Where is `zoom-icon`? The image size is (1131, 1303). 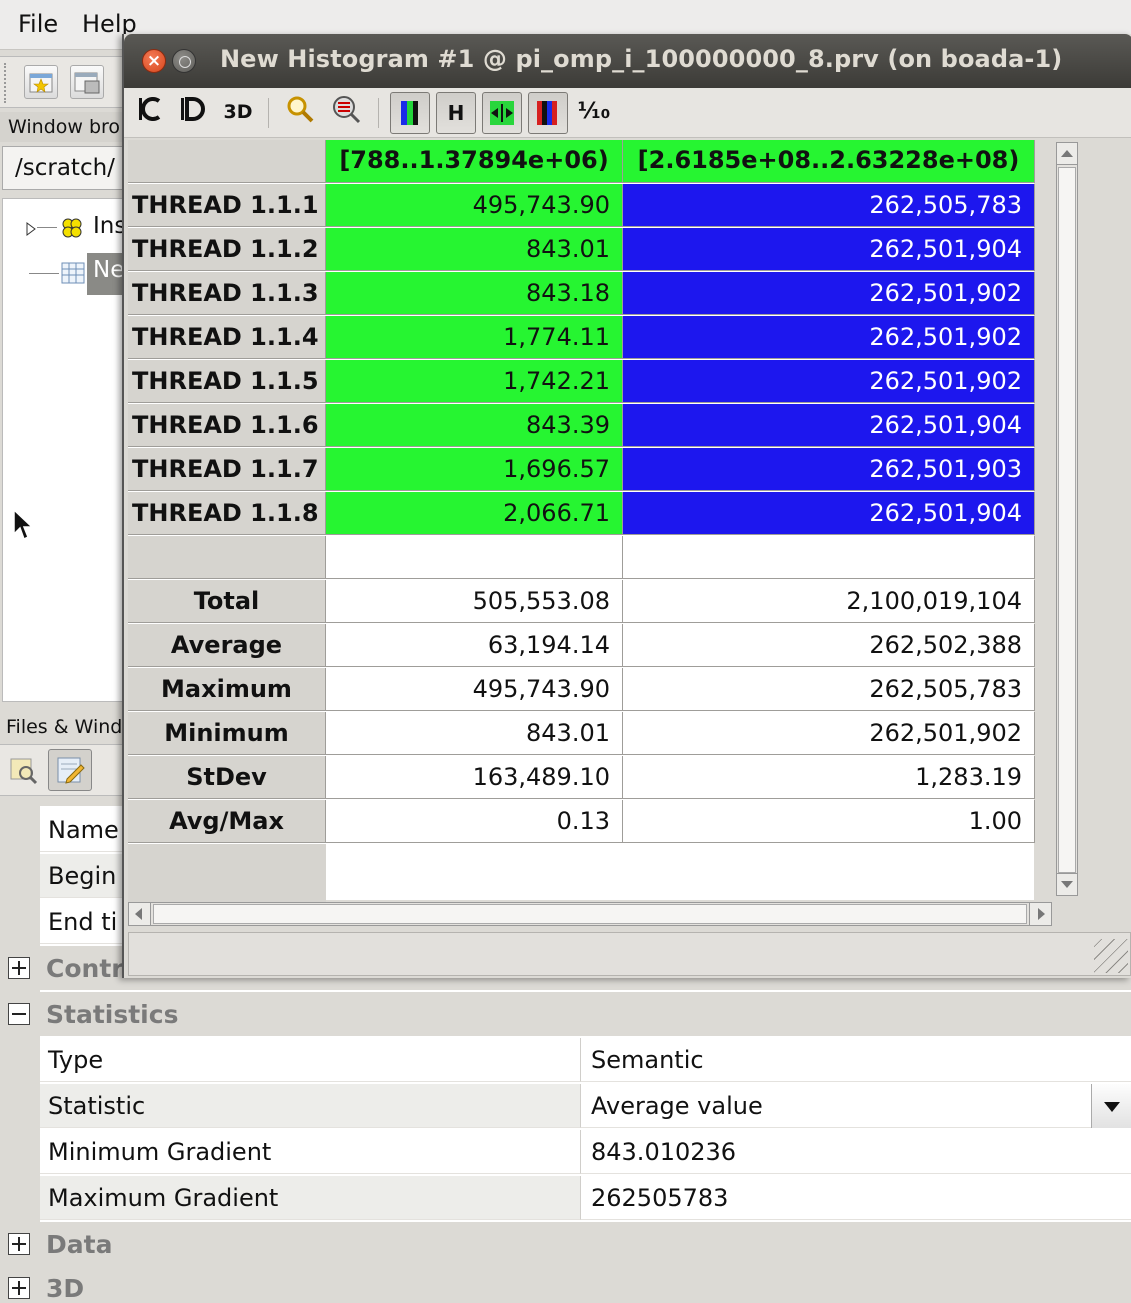
zoom-icon is located at coordinates (300, 109).